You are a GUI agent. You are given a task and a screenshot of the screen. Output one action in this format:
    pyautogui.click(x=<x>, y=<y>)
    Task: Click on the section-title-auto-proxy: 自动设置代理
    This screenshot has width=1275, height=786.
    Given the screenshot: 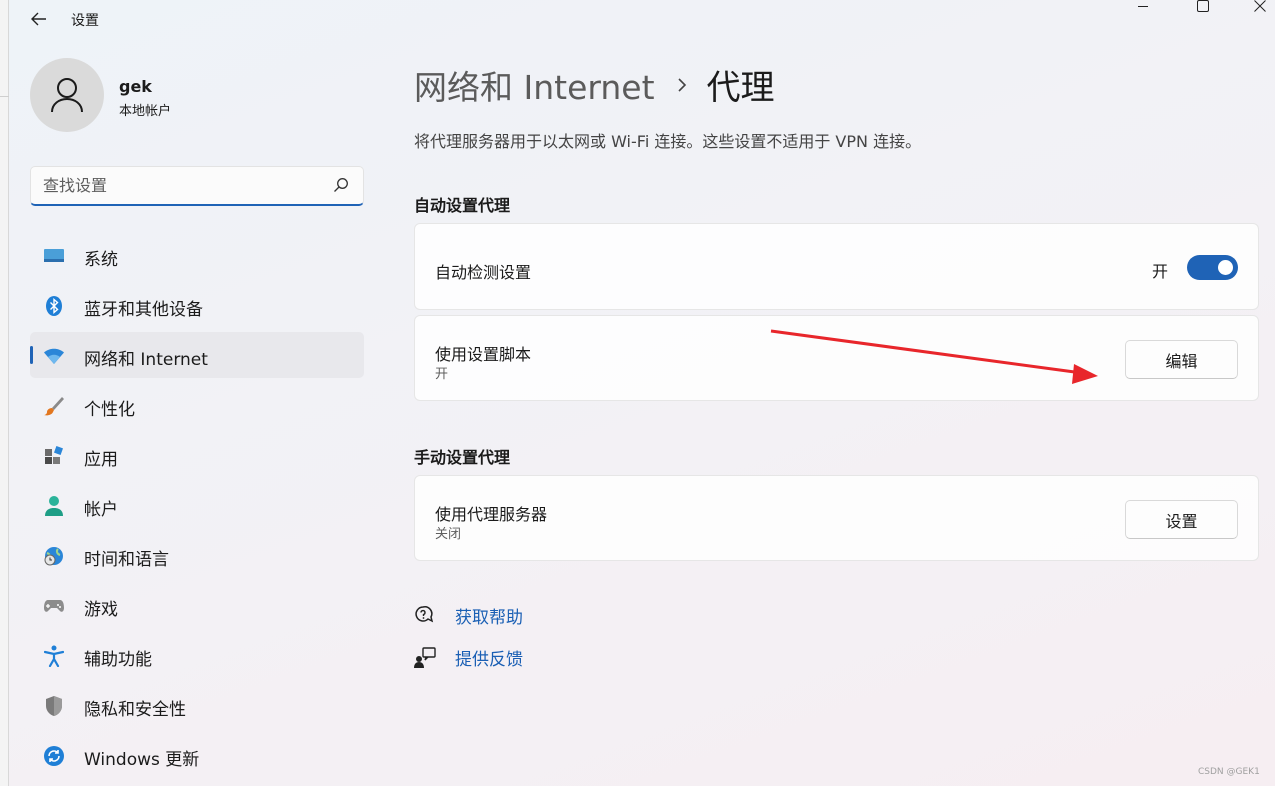 What is the action you would take?
    pyautogui.click(x=462, y=205)
    